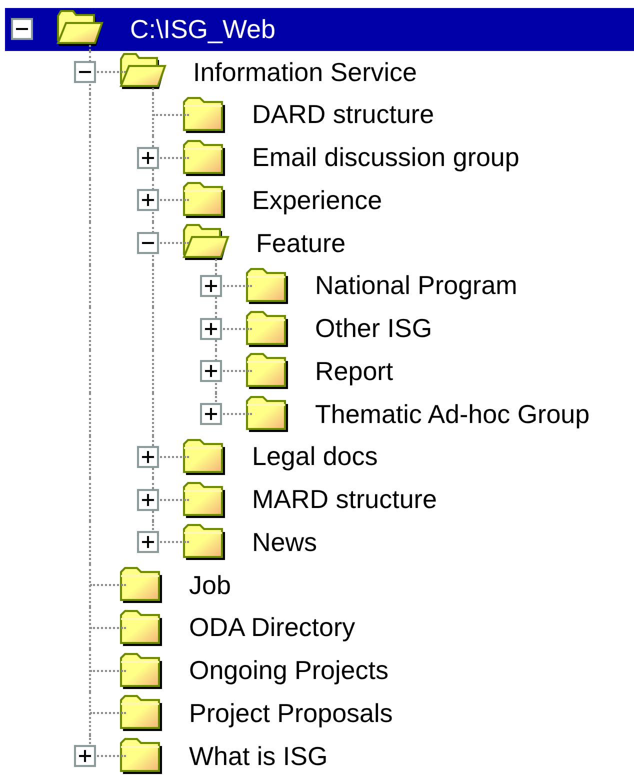 The width and height of the screenshot is (634, 775). What do you see at coordinates (288, 670) in the screenshot?
I see `item-label: Ongoing Projects` at bounding box center [288, 670].